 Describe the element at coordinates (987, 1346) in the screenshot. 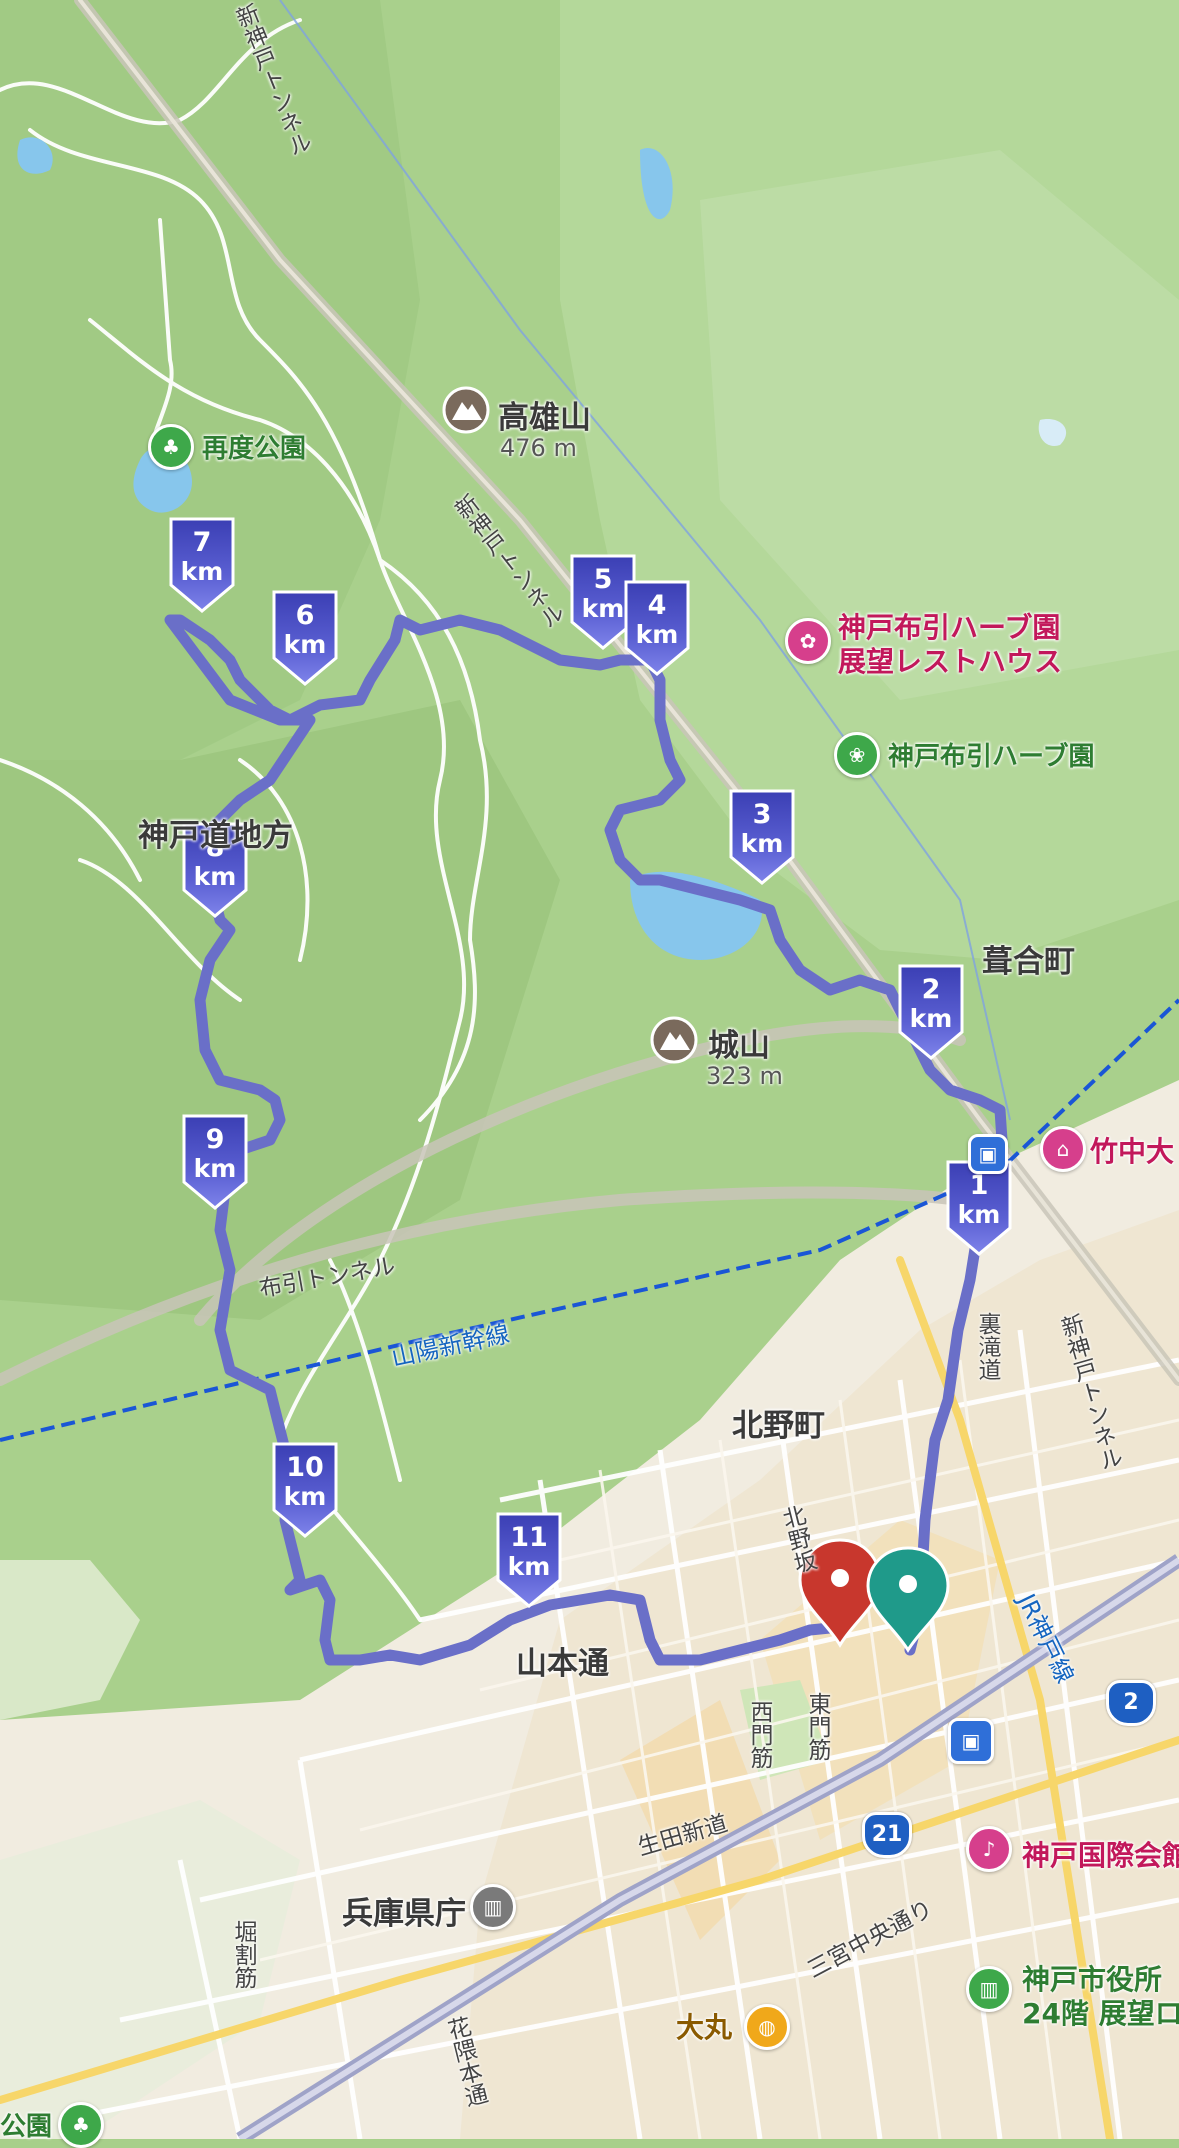

I see `urasando-label: 裏滝道` at that location.